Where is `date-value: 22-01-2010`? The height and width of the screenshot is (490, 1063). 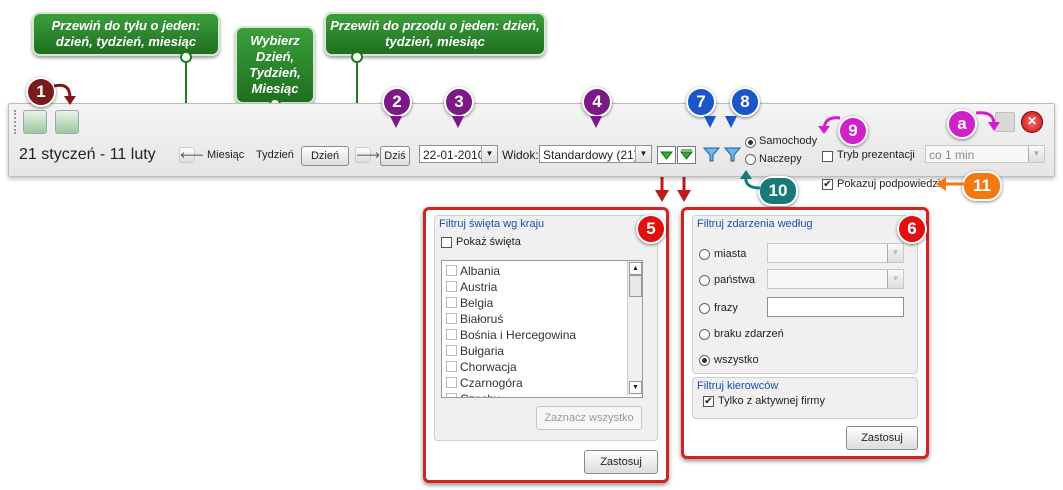 date-value: 22-01-2010 is located at coordinates (454, 155).